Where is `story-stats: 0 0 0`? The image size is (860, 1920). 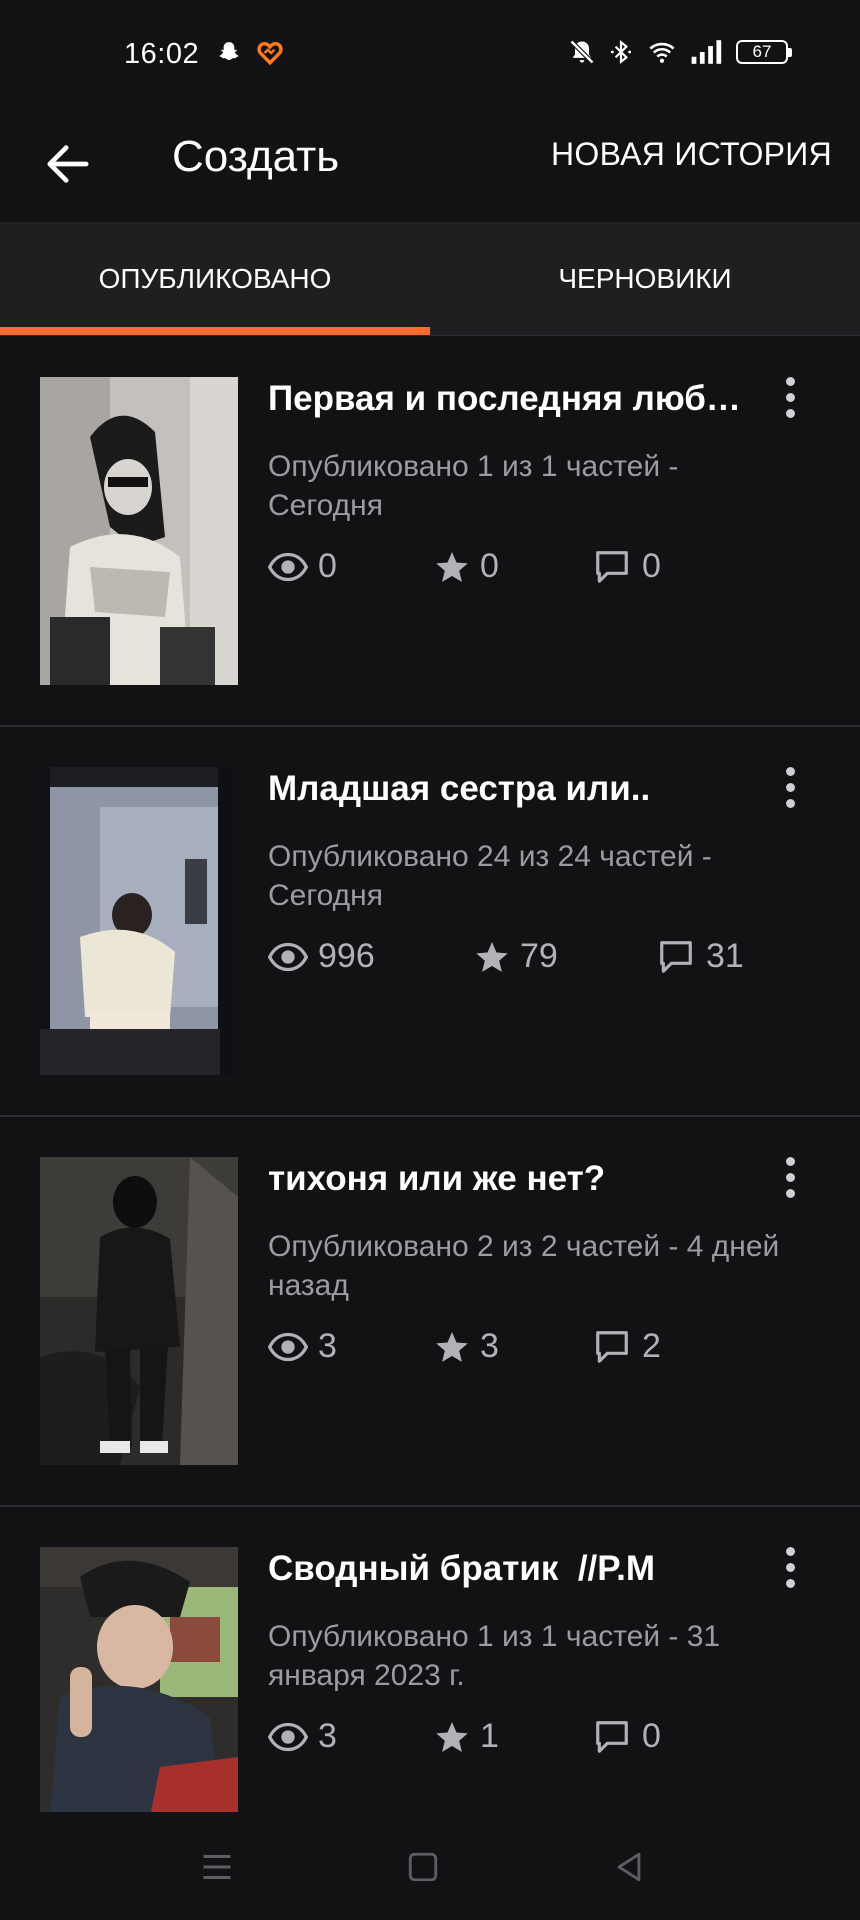 story-stats: 0 0 0 is located at coordinates (548, 571).